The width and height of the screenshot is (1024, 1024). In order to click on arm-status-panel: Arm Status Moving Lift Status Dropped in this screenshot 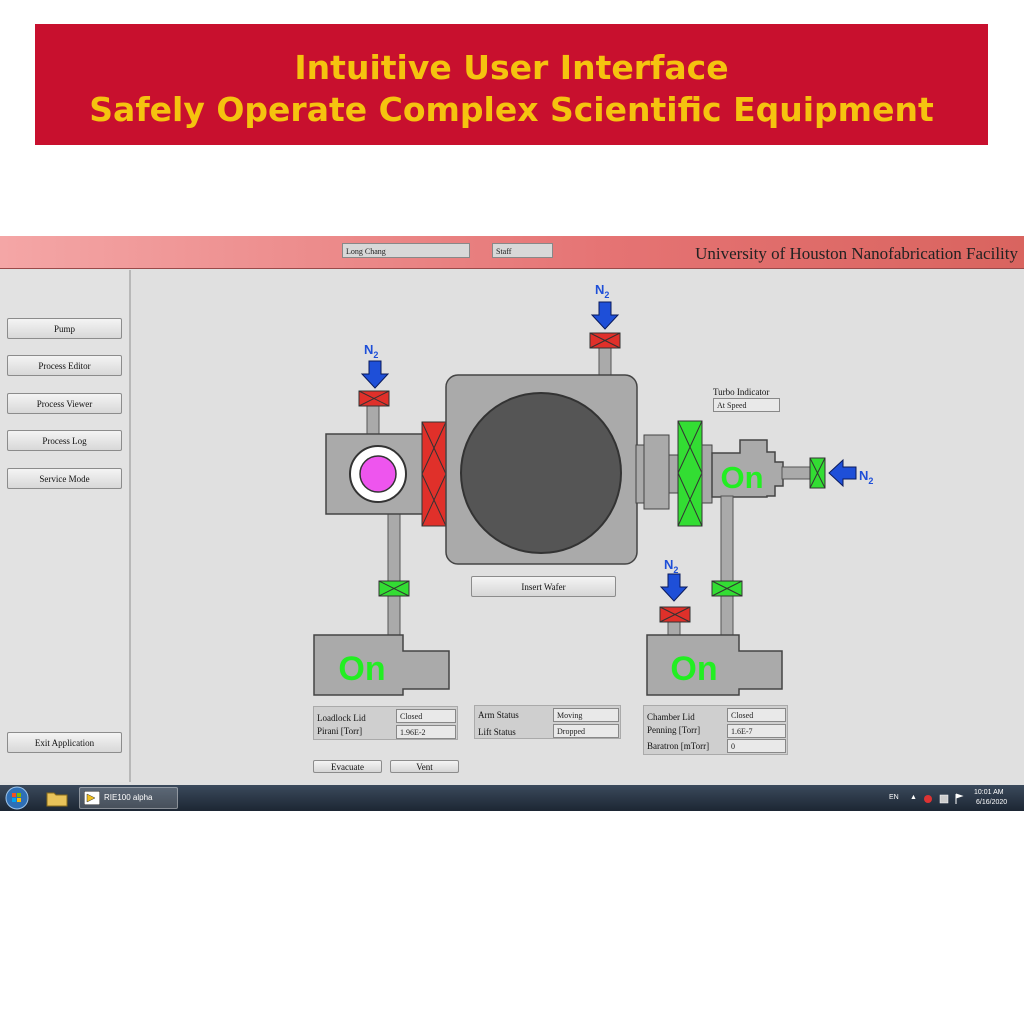, I will do `click(547, 722)`.